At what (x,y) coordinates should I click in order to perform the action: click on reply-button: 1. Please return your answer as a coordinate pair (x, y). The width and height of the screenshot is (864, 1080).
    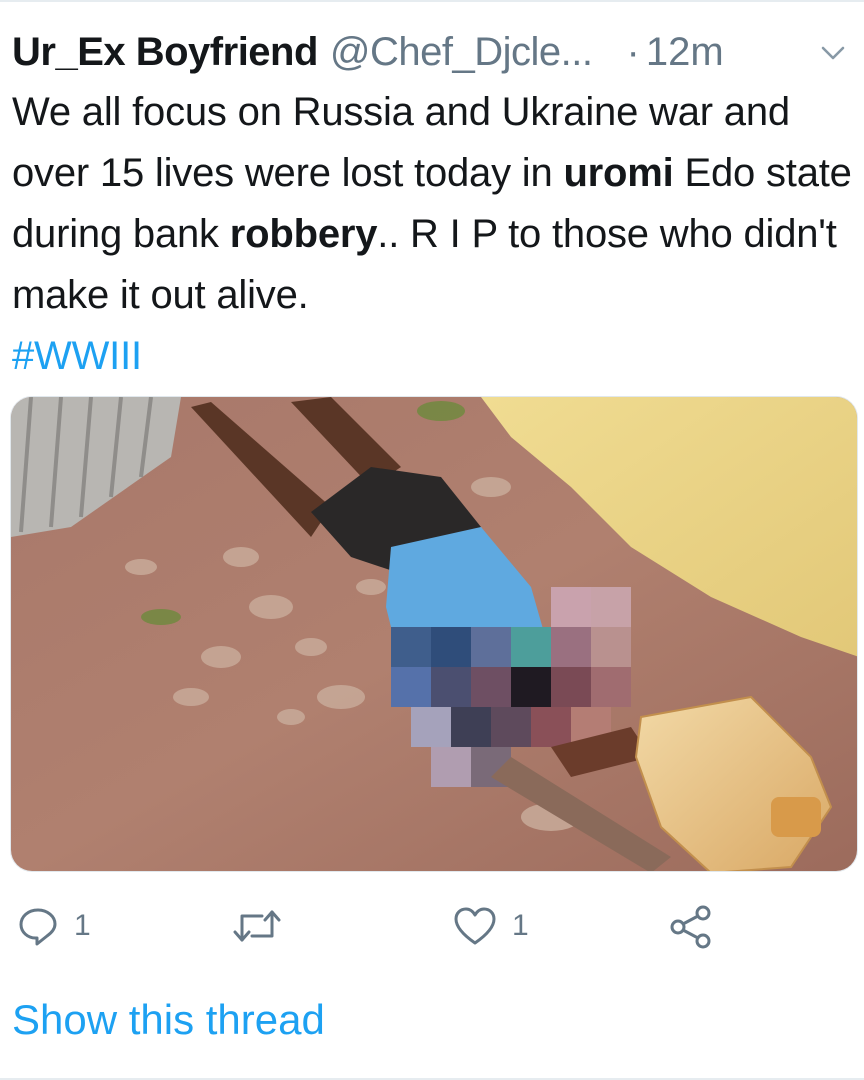
    Looking at the image, I should click on (53, 926).